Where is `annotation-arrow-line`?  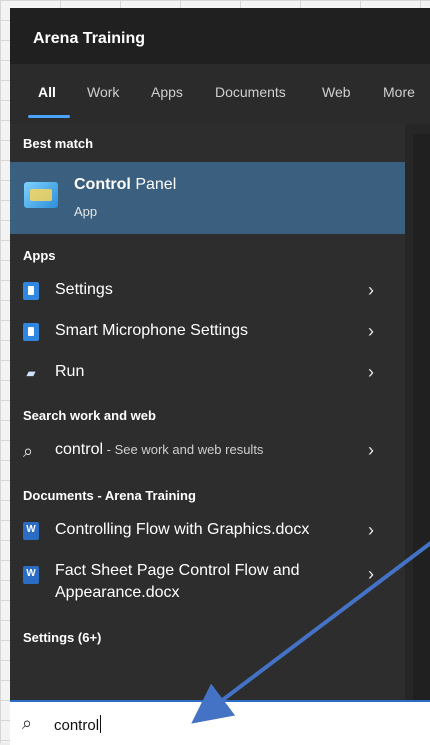 annotation-arrow-line is located at coordinates (310, 632).